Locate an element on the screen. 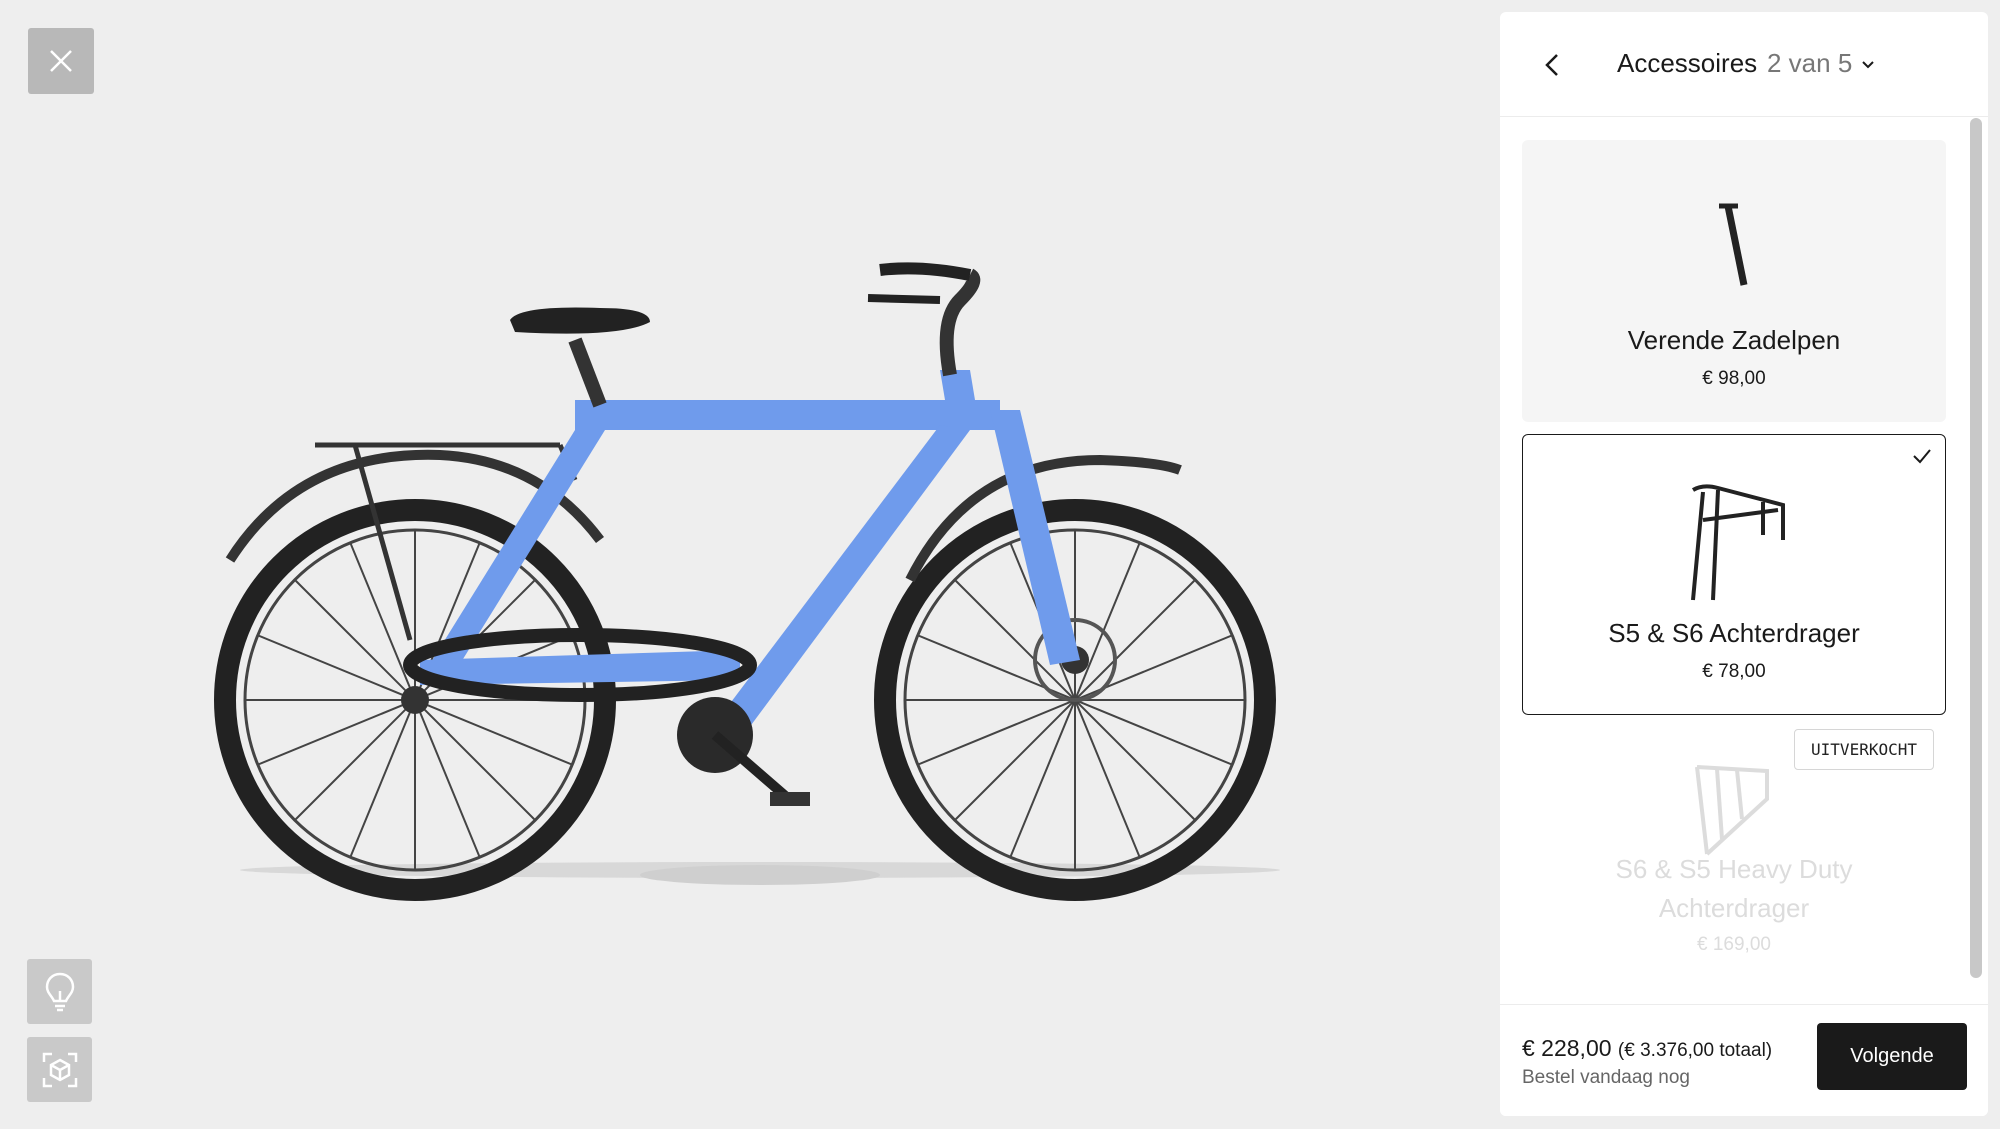 This screenshot has height=1129, width=2000. sold-out-badge: UITVERKOCHT is located at coordinates (1864, 749).